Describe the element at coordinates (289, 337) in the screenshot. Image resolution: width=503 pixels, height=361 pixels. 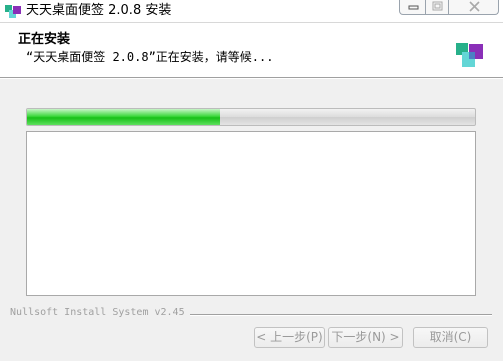
I see `back-button: < 上一步(P)` at that location.